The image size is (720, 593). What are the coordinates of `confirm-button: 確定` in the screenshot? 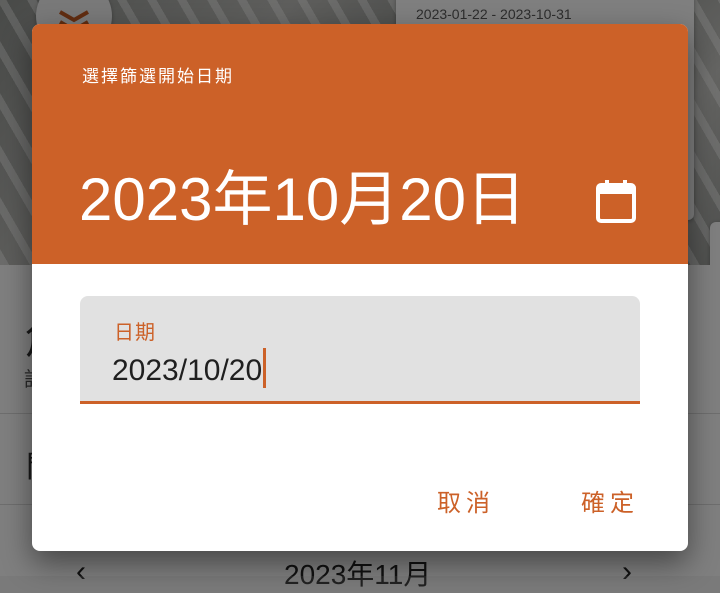 It's located at (610, 500).